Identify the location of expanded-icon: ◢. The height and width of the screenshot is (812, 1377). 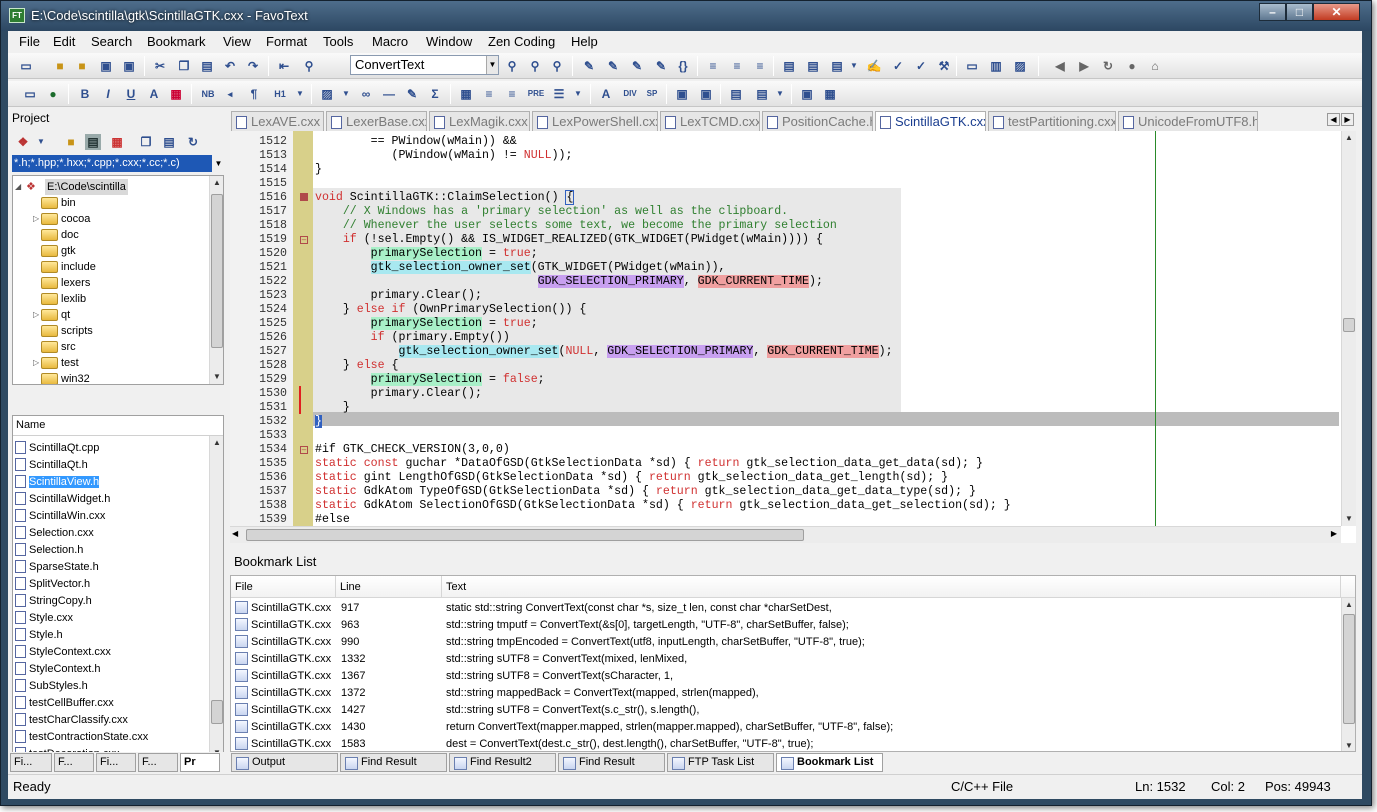
(19, 187).